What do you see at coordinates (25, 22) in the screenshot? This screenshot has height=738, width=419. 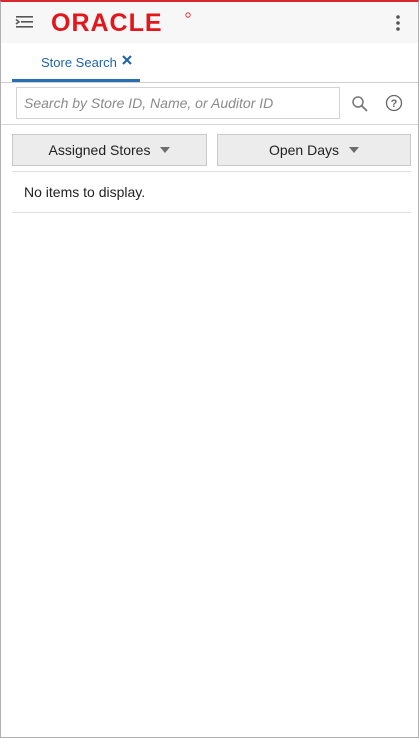 I see `navigation-drawer-icon` at bounding box center [25, 22].